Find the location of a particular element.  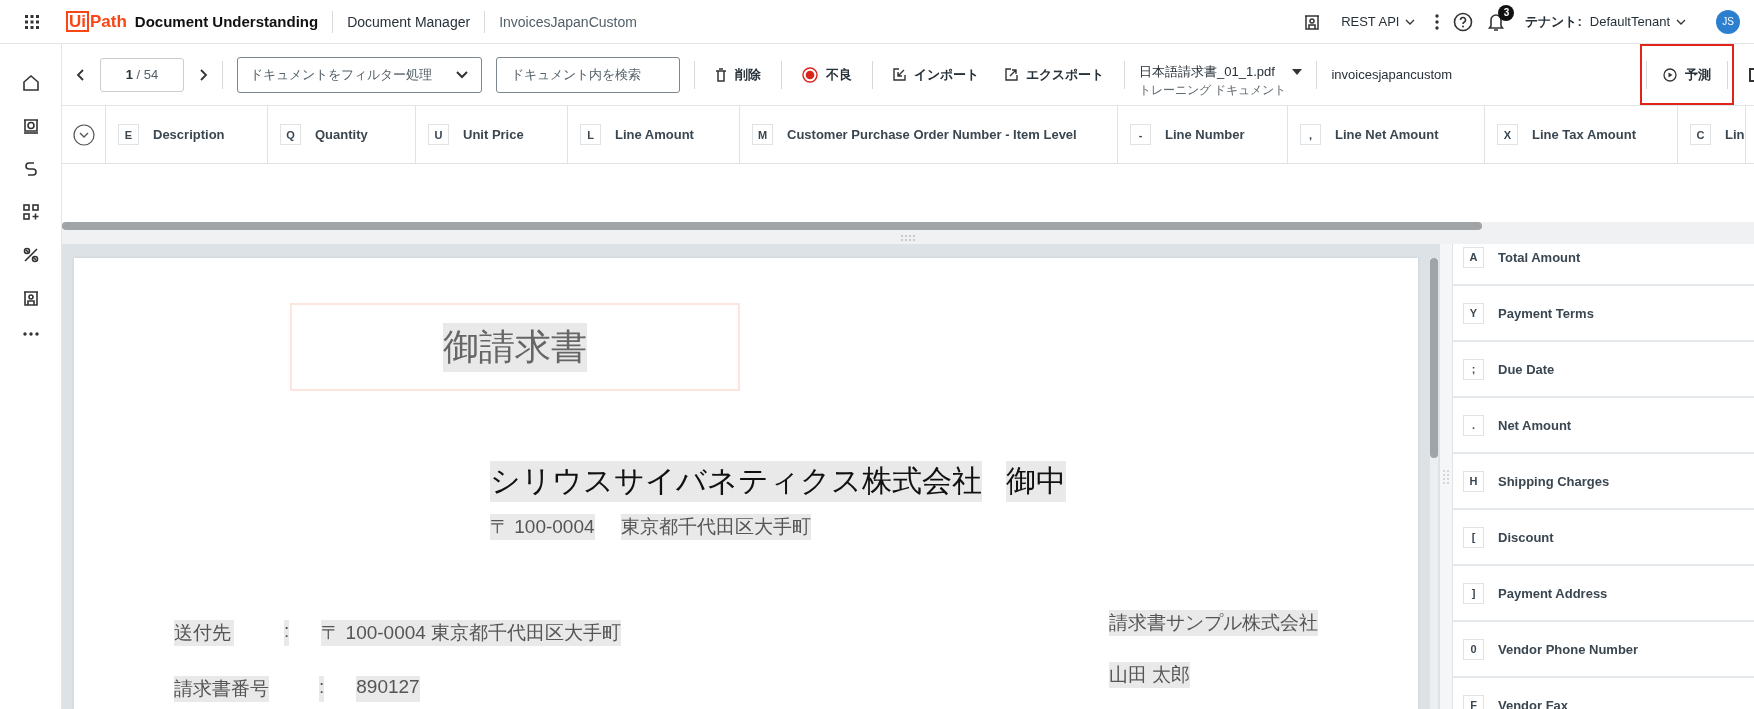

shortcut-key: L is located at coordinates (590, 134).